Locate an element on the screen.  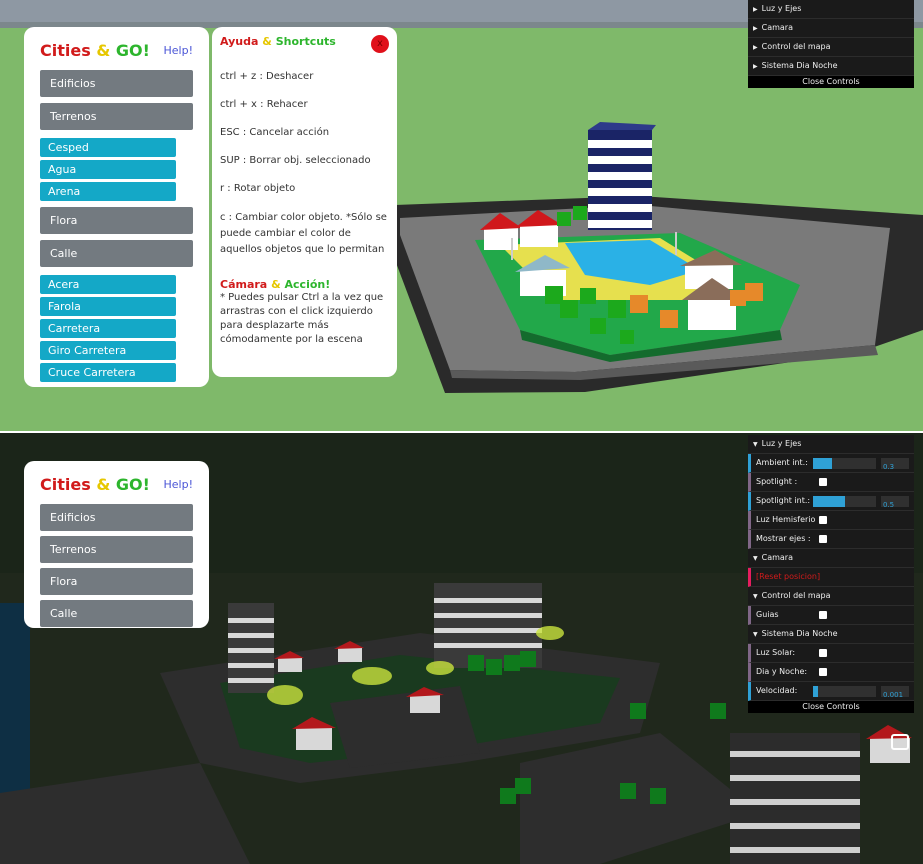
farola-option: Farola is located at coordinates (108, 306).